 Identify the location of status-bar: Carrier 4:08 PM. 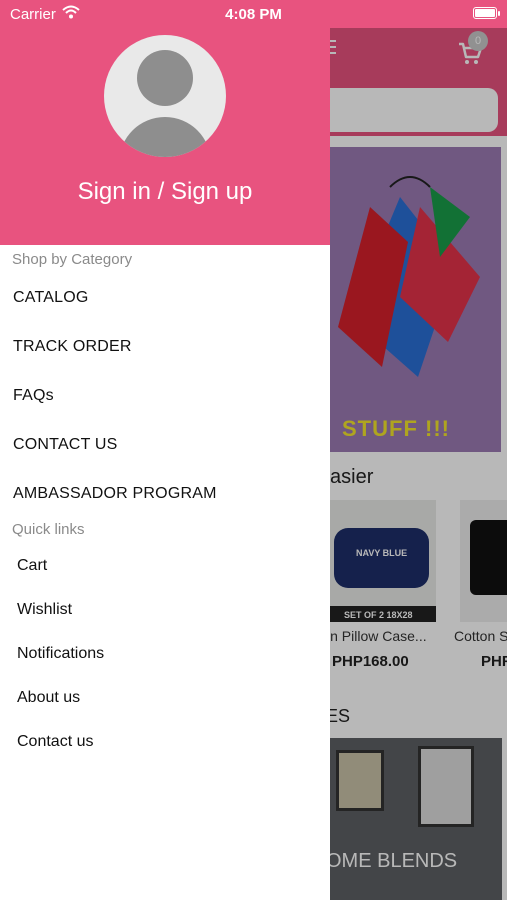
(253, 14).